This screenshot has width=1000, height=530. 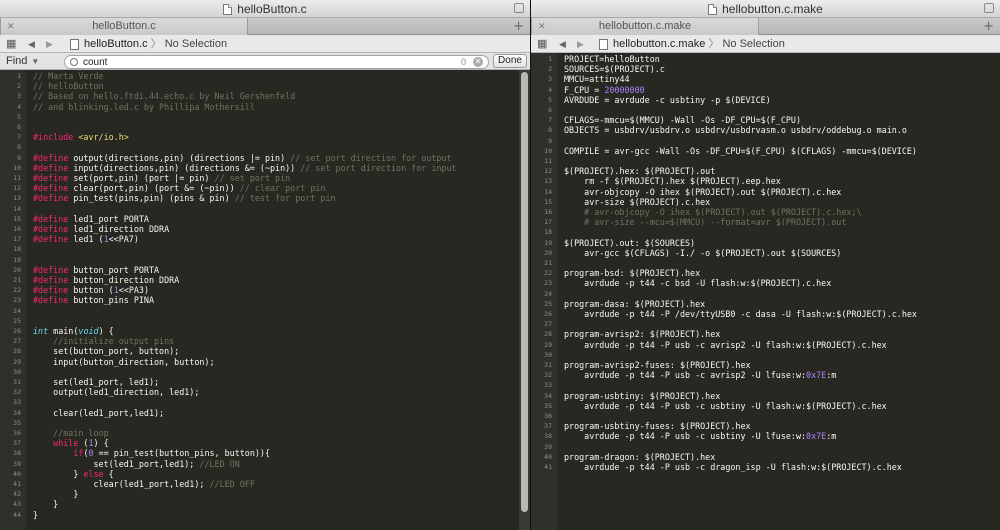 I want to click on line-number: 18, so click(x=17, y=249).